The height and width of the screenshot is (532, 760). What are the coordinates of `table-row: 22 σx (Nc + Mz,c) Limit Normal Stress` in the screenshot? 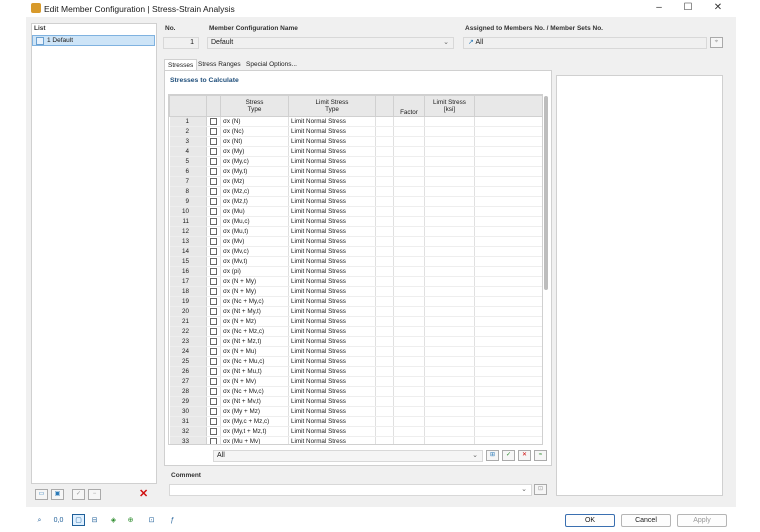 It's located at (355, 331).